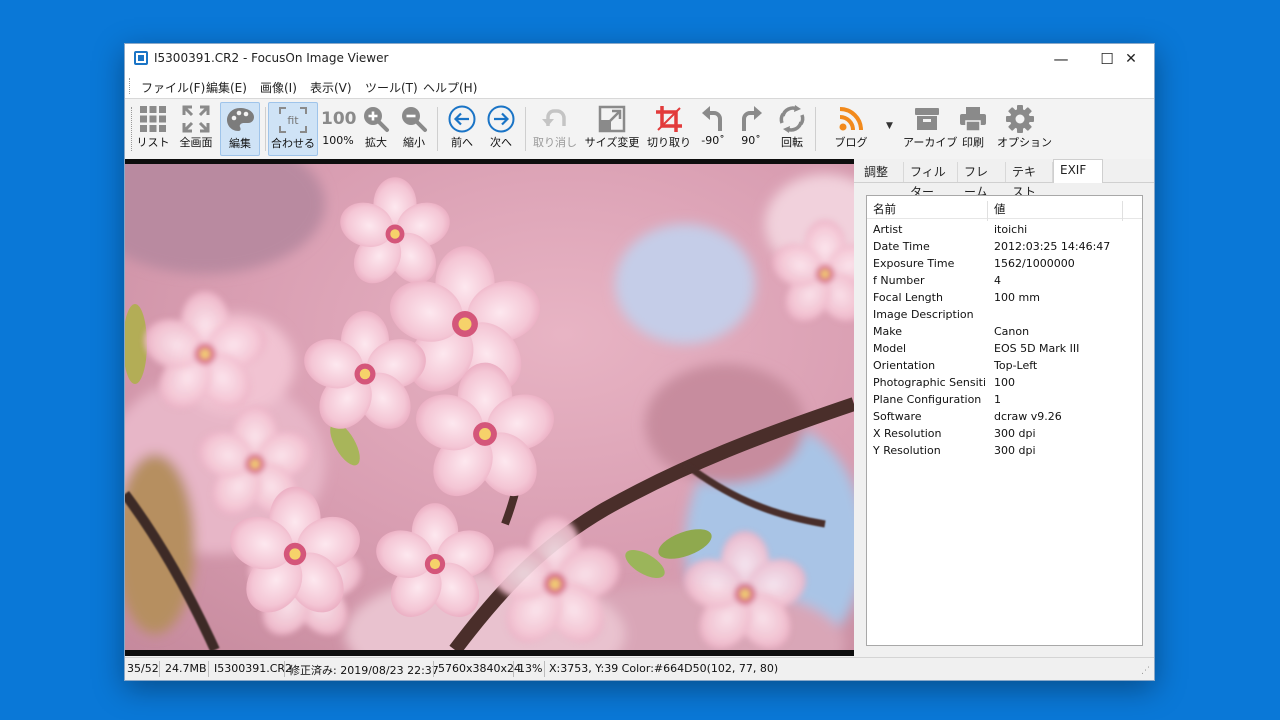 The width and height of the screenshot is (1280, 720). I want to click on app-icon, so click(141, 58).